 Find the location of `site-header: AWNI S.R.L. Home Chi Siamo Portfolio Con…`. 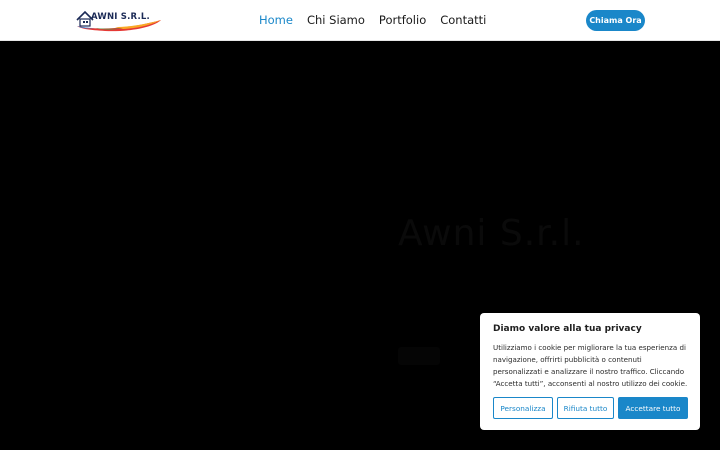

site-header: AWNI S.R.L. Home Chi Siamo Portfolio Con… is located at coordinates (360, 20).